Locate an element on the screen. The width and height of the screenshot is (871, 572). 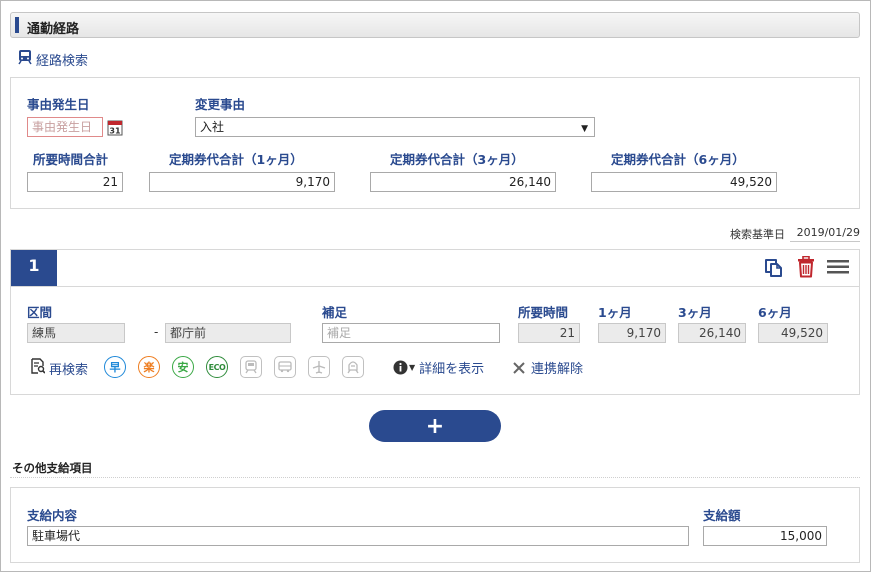
add-route-button: + is located at coordinates (435, 426).